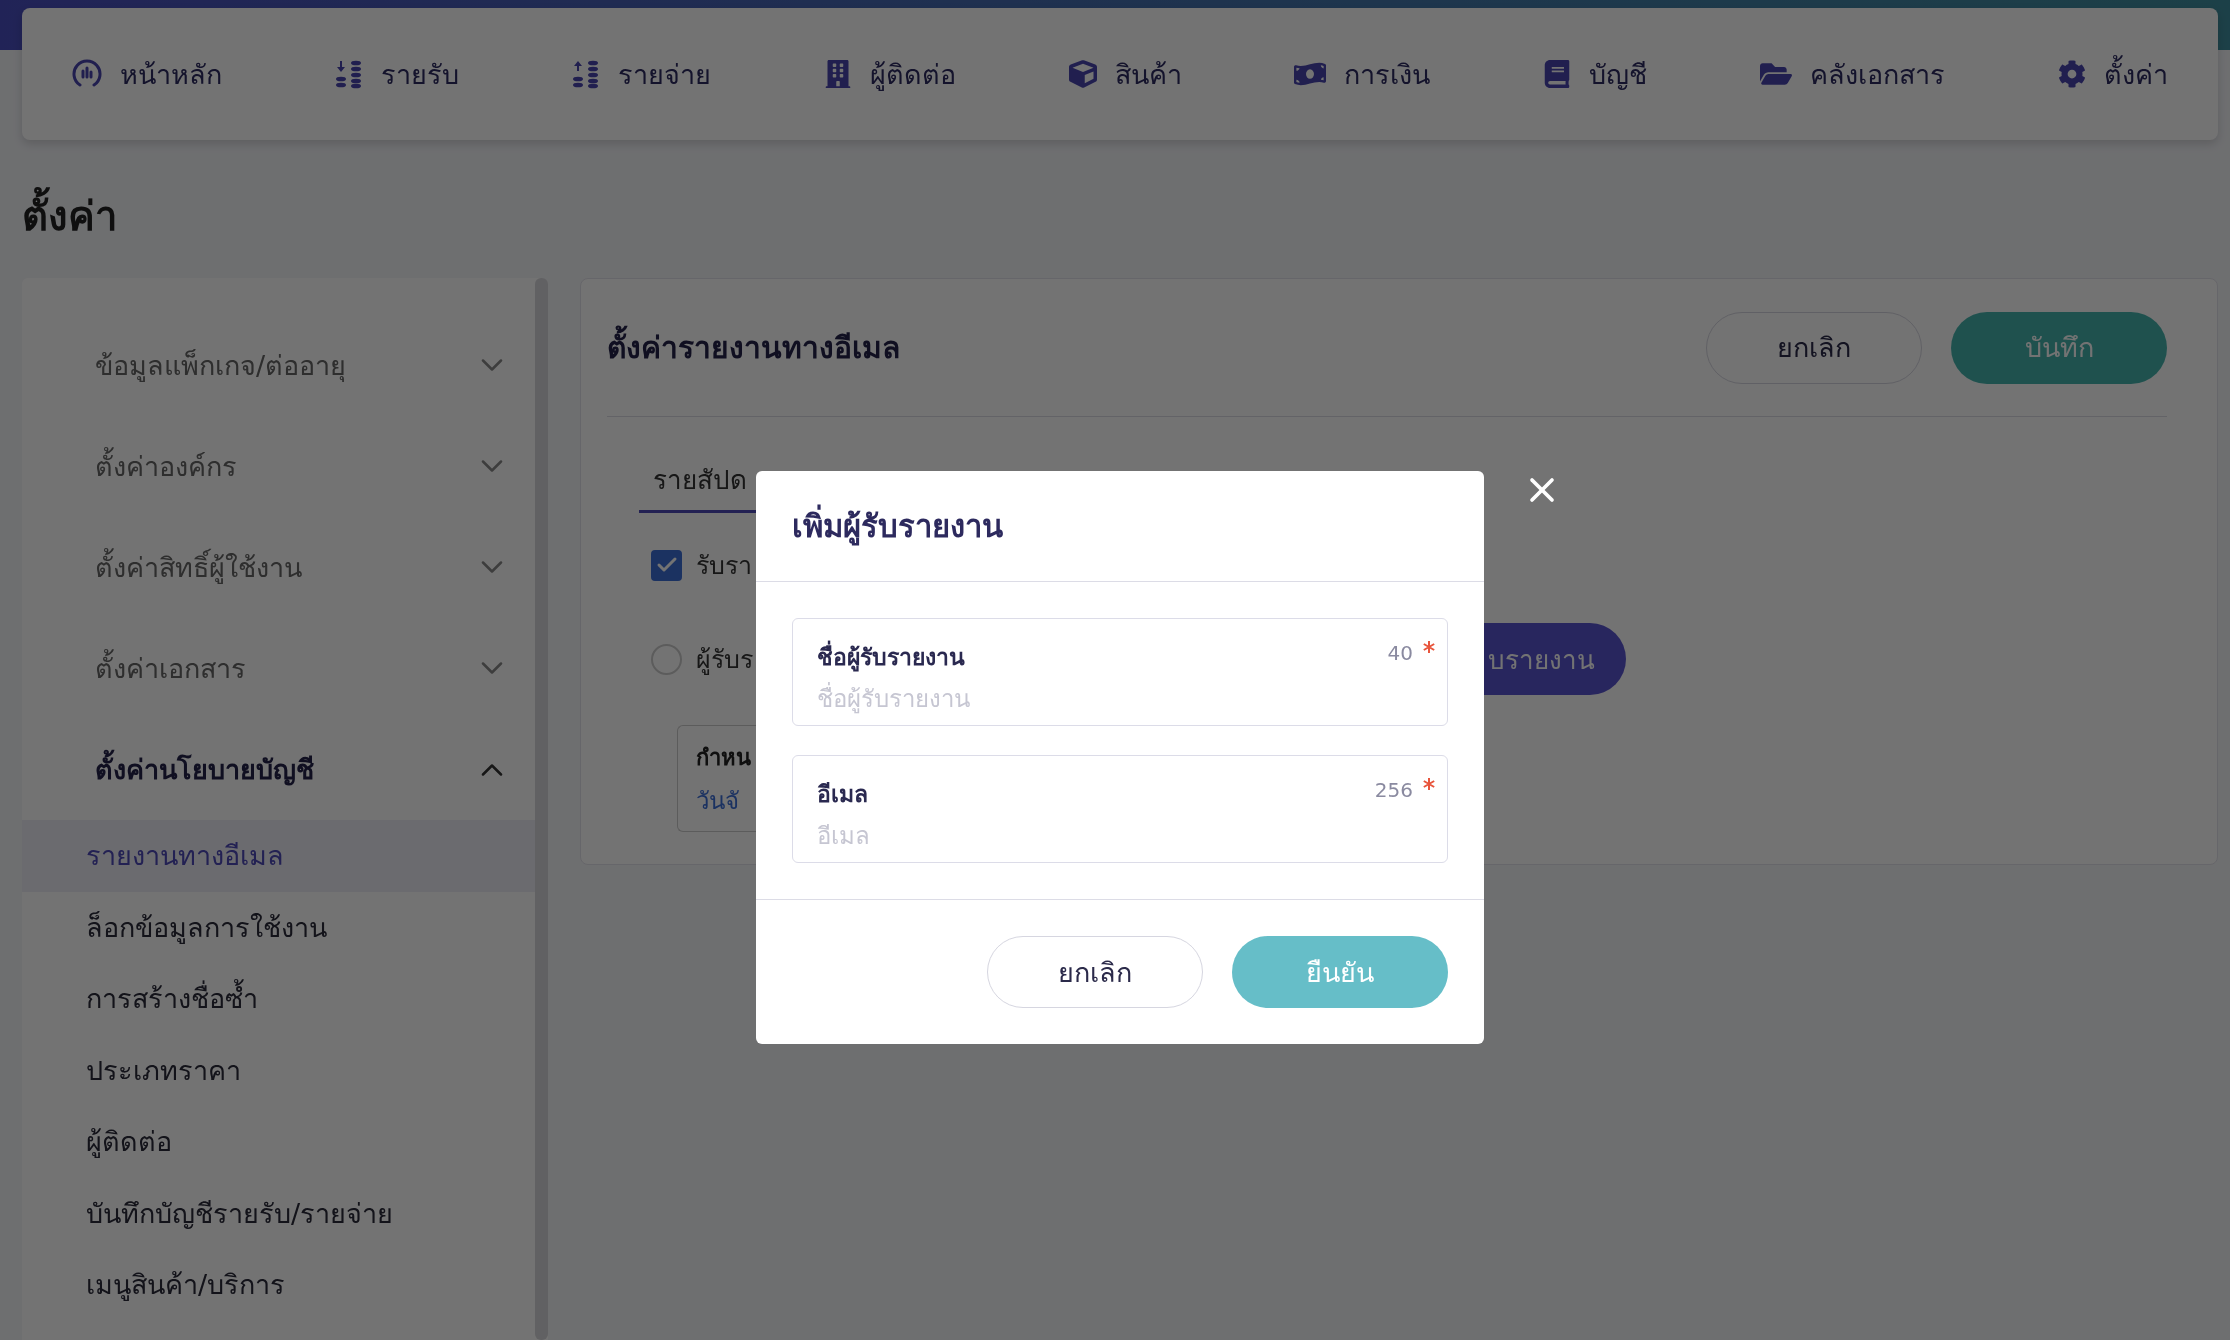 The height and width of the screenshot is (1340, 2230). Describe the element at coordinates (87, 74) in the screenshot. I see `chart-circle-icon` at that location.